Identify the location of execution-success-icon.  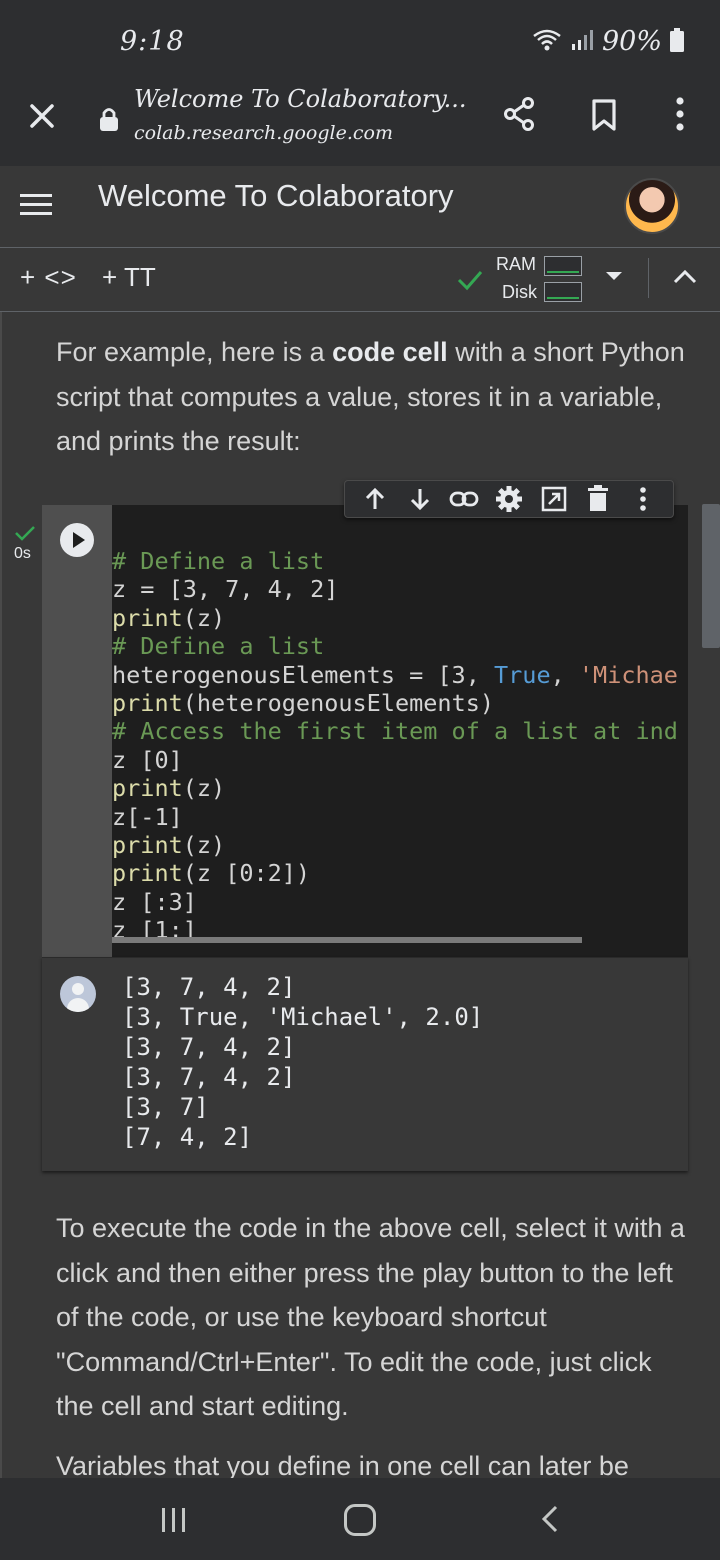
(25, 535).